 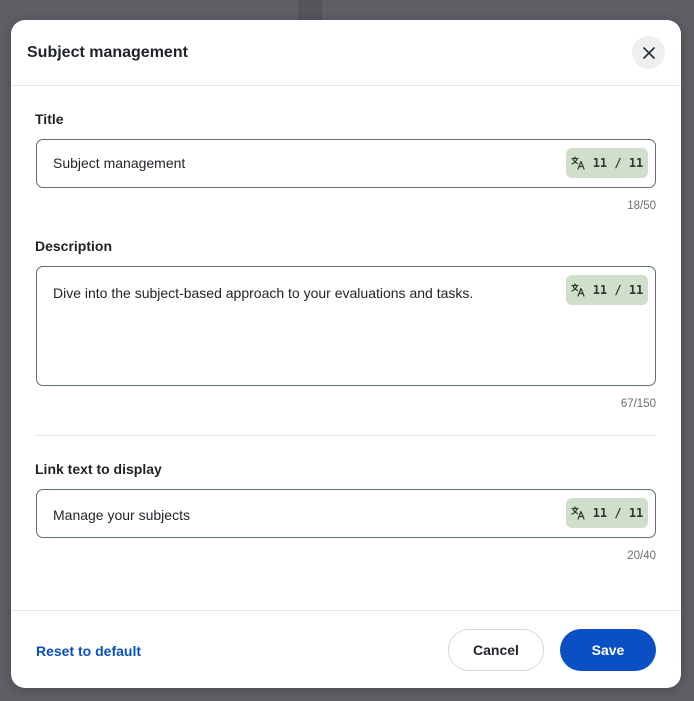 I want to click on title-input-value: Subject management, so click(x=119, y=163).